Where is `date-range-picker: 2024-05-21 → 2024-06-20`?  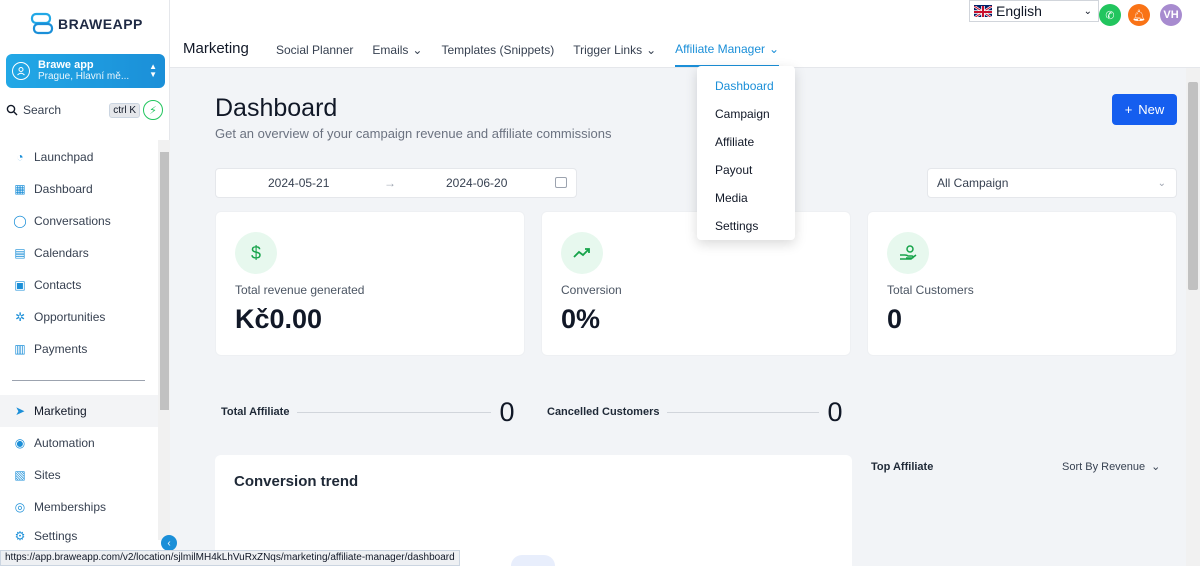
date-range-picker: 2024-05-21 → 2024-06-20 is located at coordinates (396, 183).